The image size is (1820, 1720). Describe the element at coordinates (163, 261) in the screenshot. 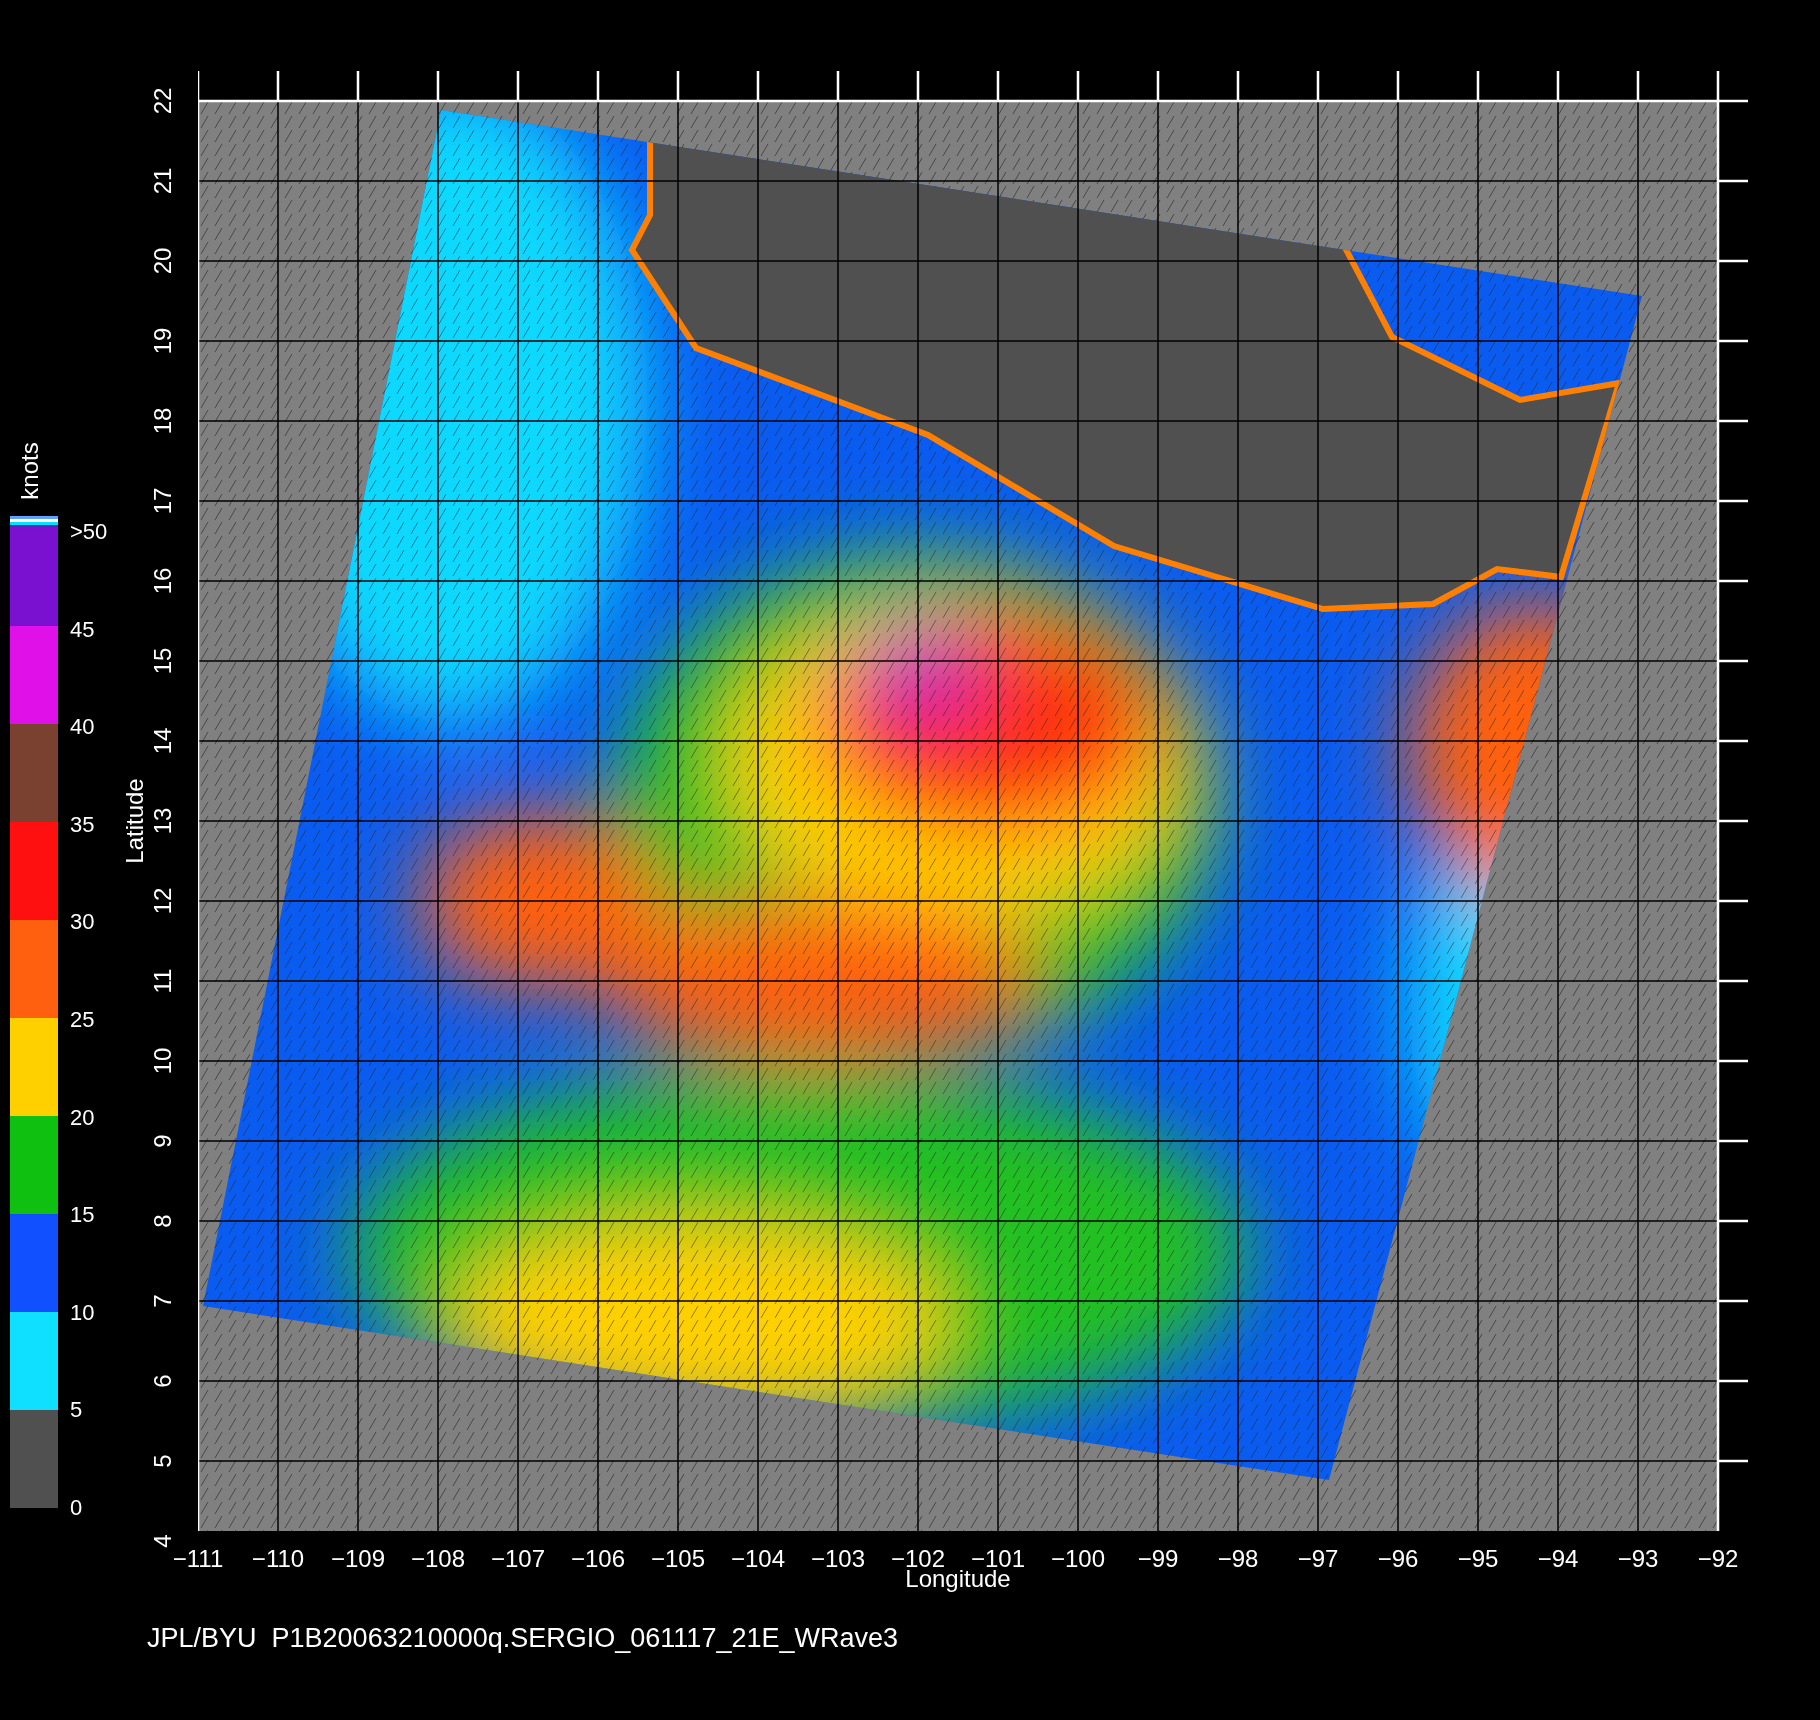

I see `y-tick-label: 20` at that location.